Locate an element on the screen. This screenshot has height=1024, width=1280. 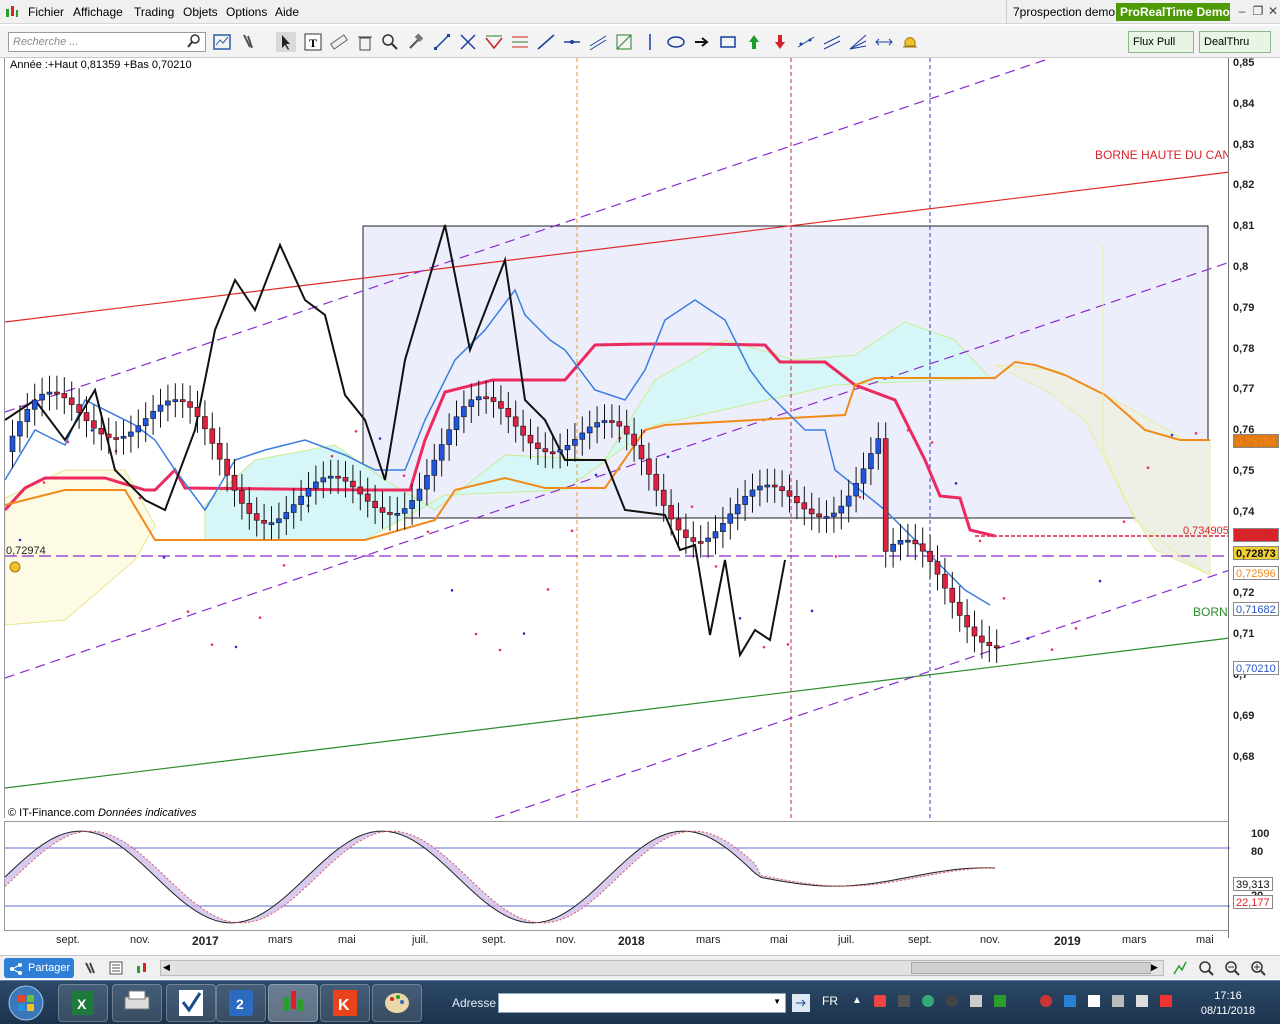
close-icon: ✕ is located at coordinates (1272, 11).